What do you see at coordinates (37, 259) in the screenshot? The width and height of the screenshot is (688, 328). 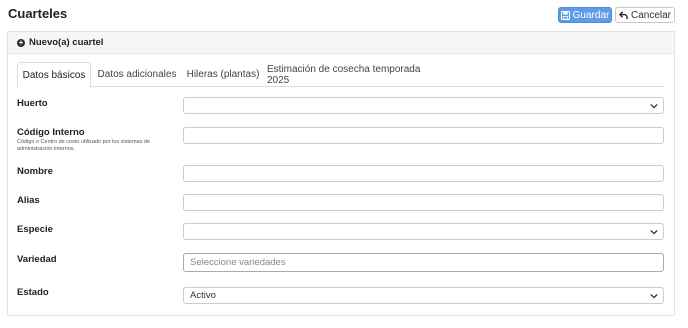 I see `variedad-label: Variedad` at bounding box center [37, 259].